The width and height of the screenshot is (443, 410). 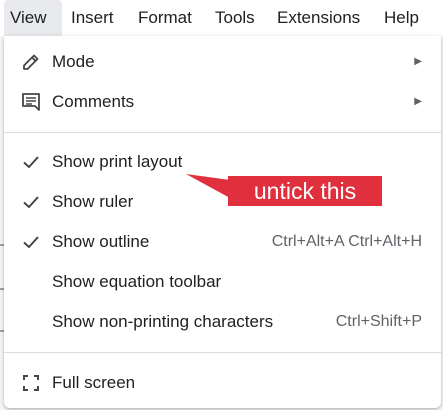 What do you see at coordinates (222, 242) in the screenshot?
I see `menu-item-show-outline: Show outline Ctrl+Alt+A Ctrl+Alt+H` at bounding box center [222, 242].